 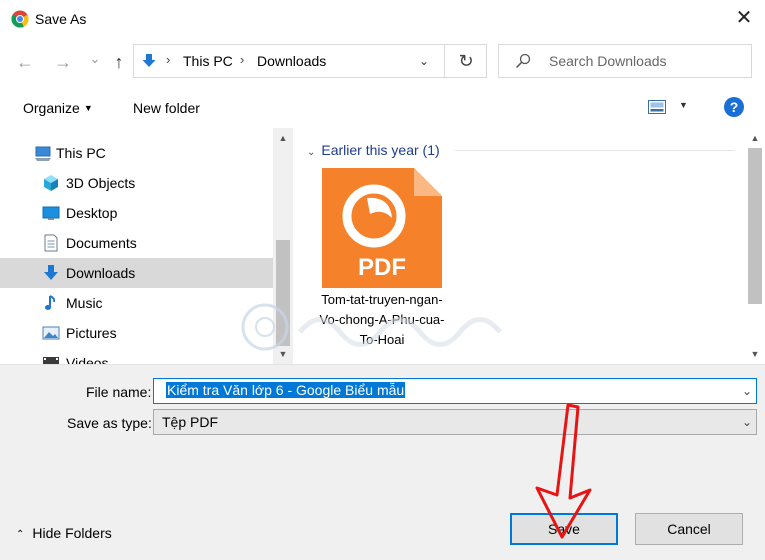 What do you see at coordinates (380, 150) in the screenshot?
I see `group-label: Earlier this year (1)` at bounding box center [380, 150].